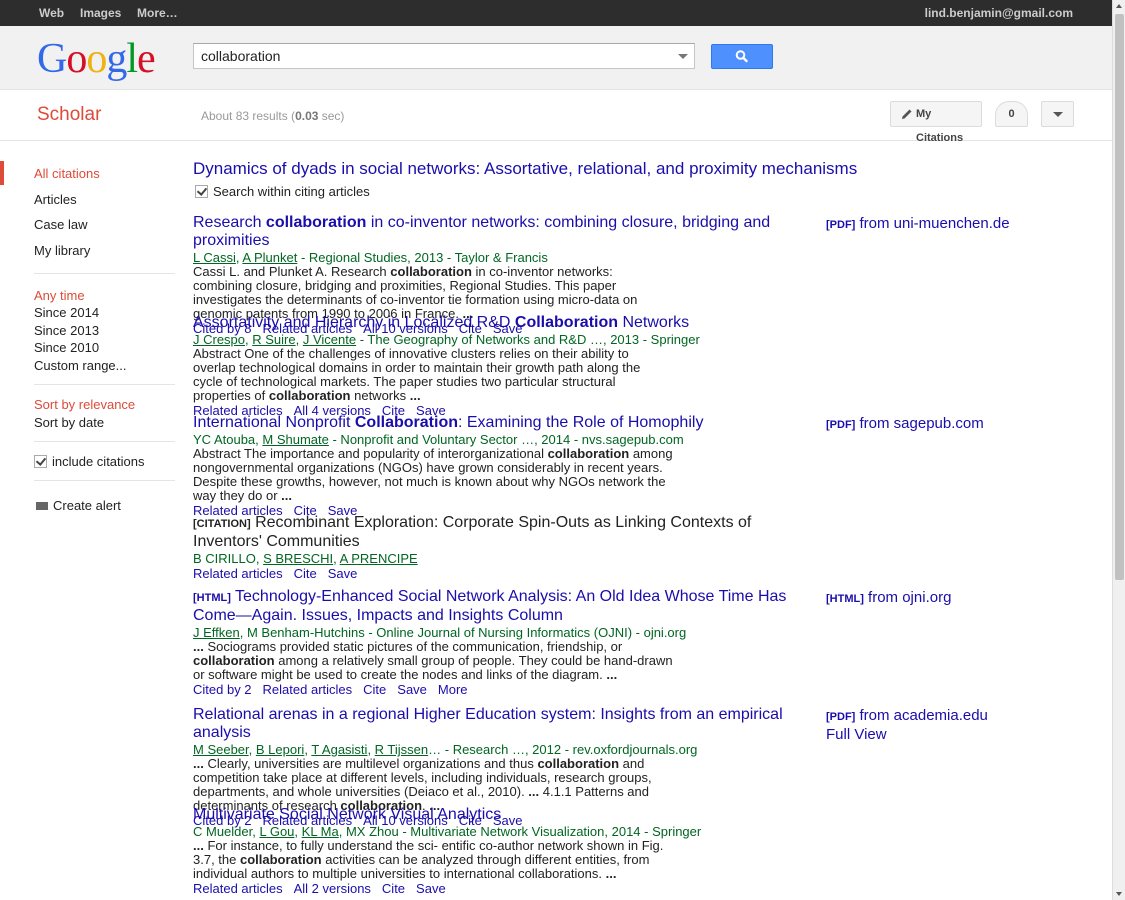  What do you see at coordinates (67, 173) in the screenshot?
I see `filter-all-citations: All citations` at bounding box center [67, 173].